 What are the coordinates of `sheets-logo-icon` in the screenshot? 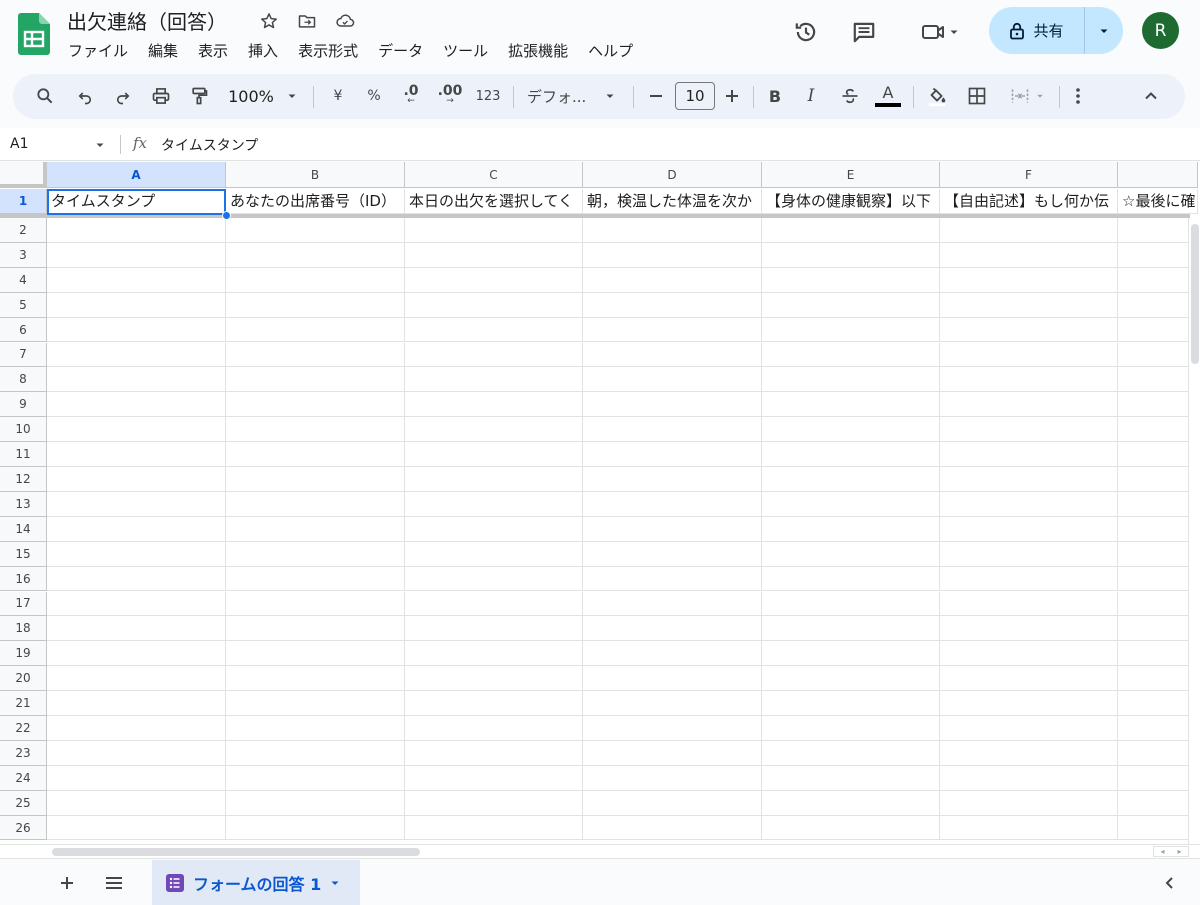 It's located at (34, 34).